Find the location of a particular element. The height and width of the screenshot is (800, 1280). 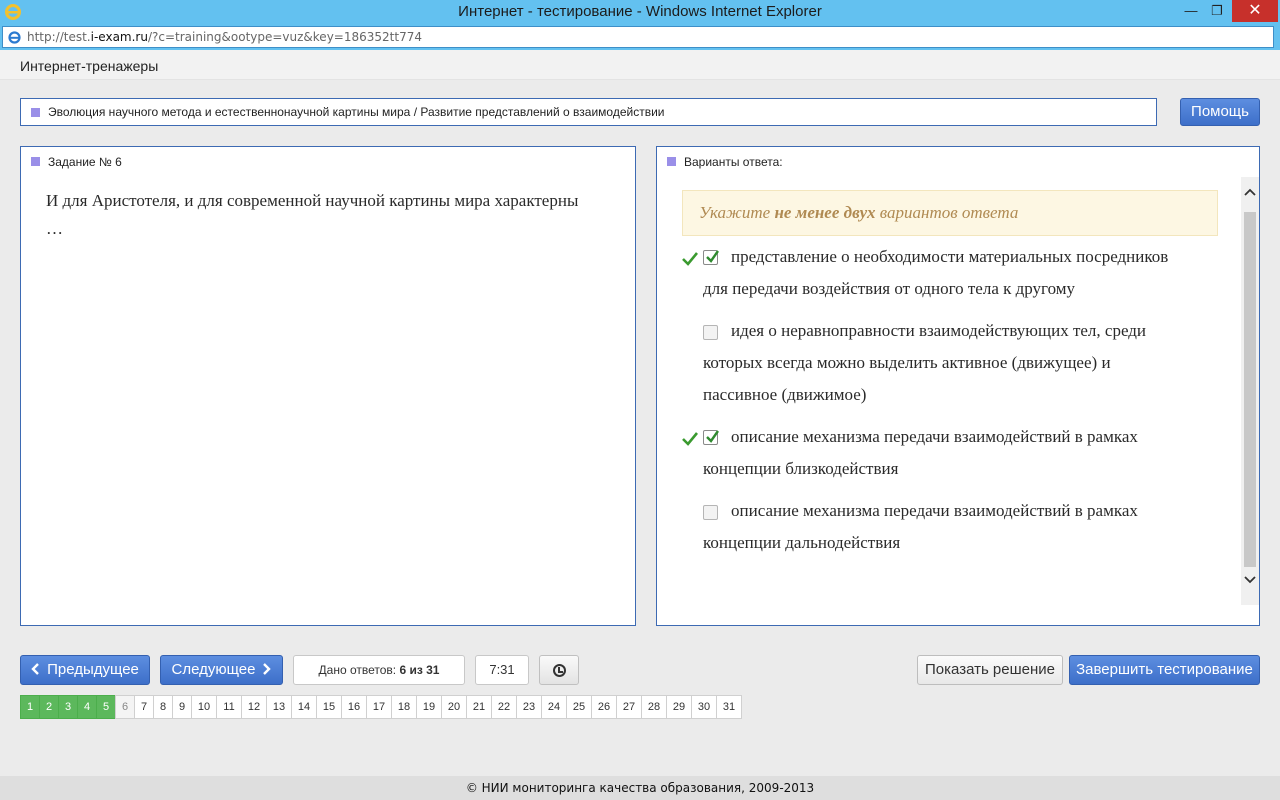

page-20: 20 is located at coordinates (454, 707).